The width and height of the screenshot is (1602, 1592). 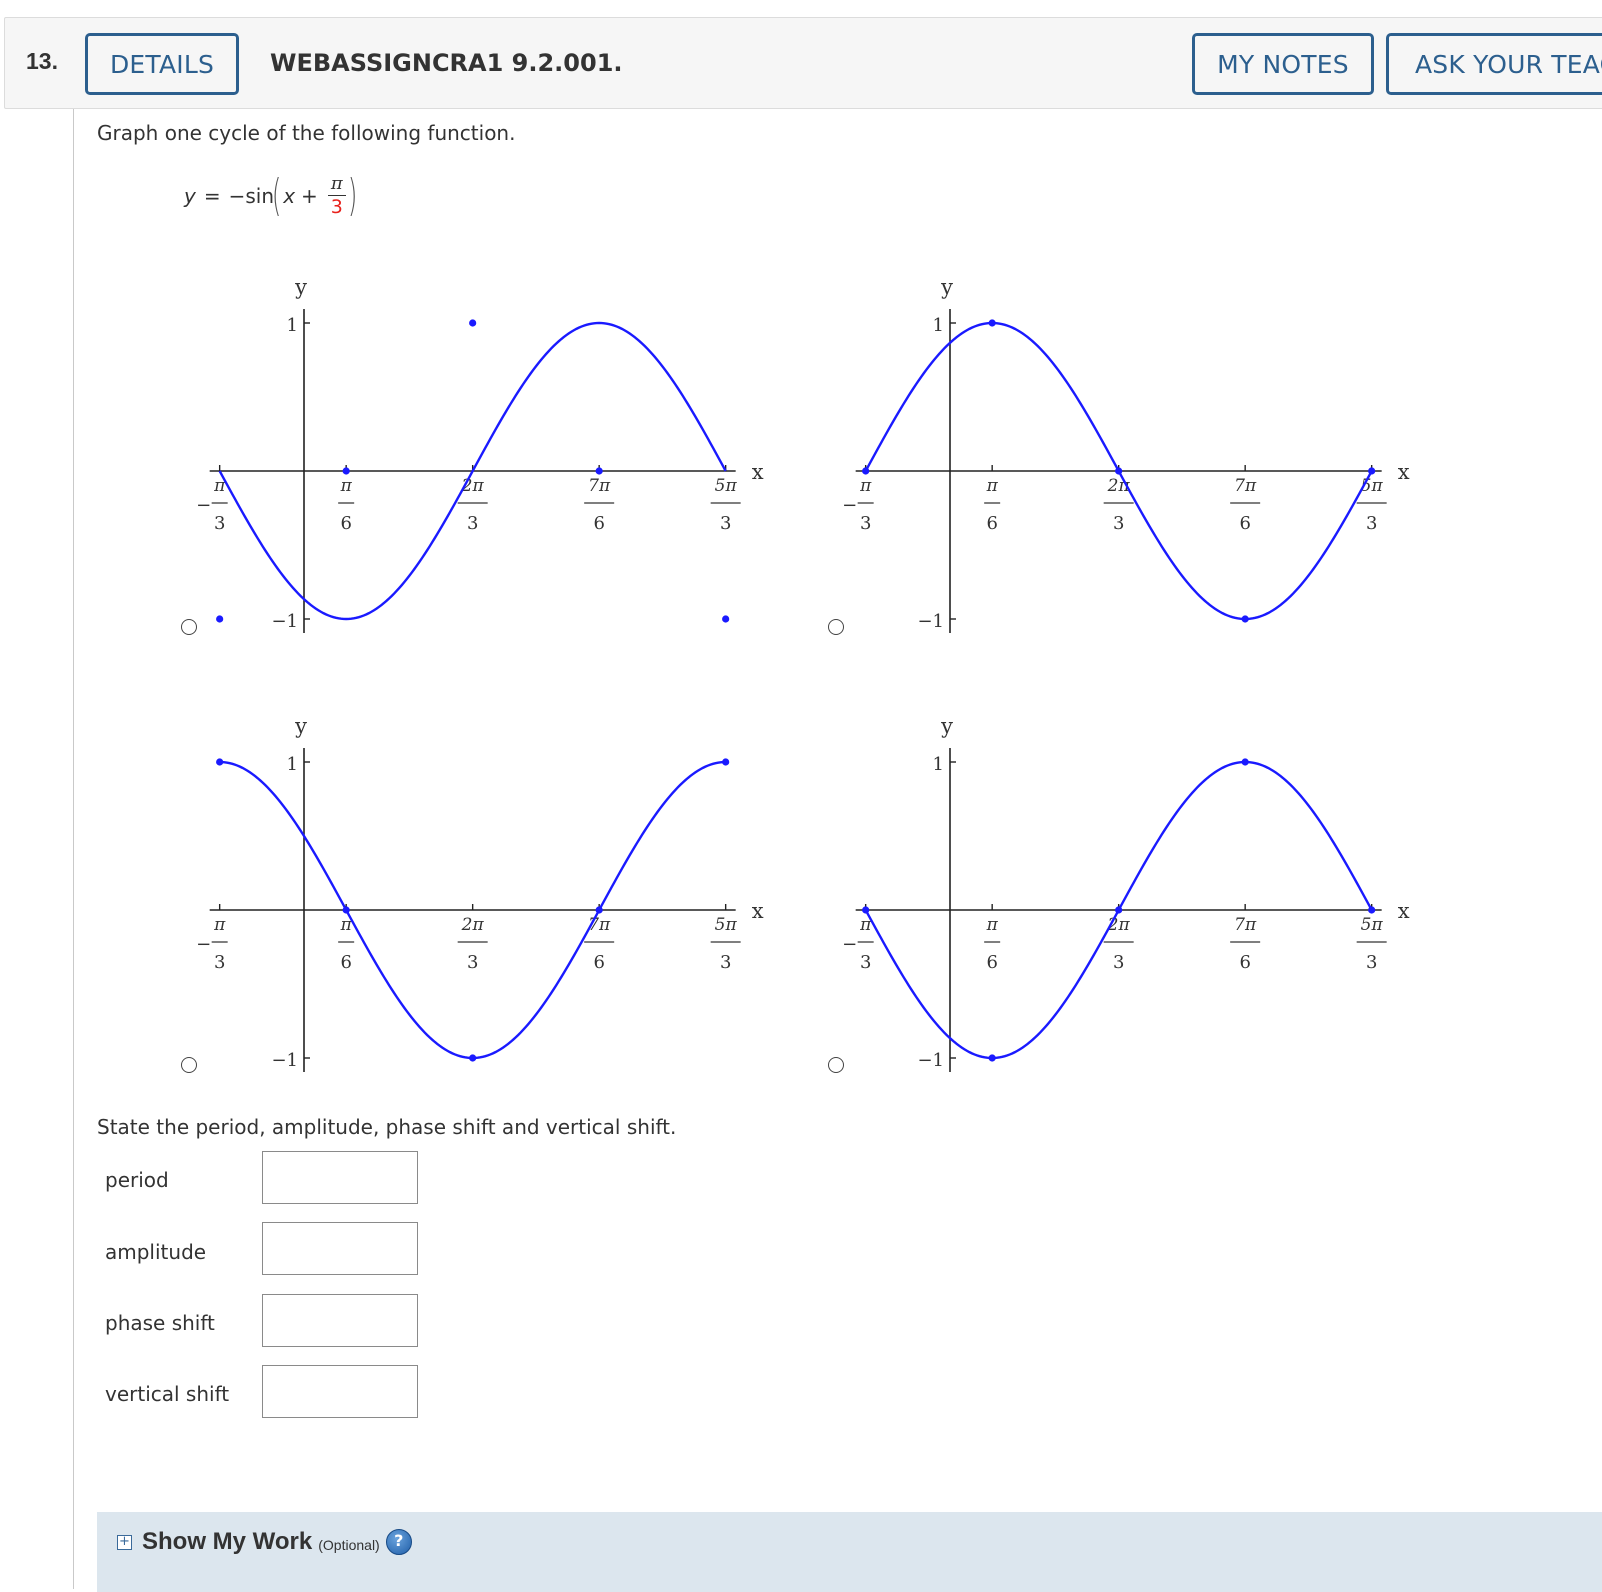 What do you see at coordinates (340, 1391) in the screenshot?
I see `vertical-shift-input` at bounding box center [340, 1391].